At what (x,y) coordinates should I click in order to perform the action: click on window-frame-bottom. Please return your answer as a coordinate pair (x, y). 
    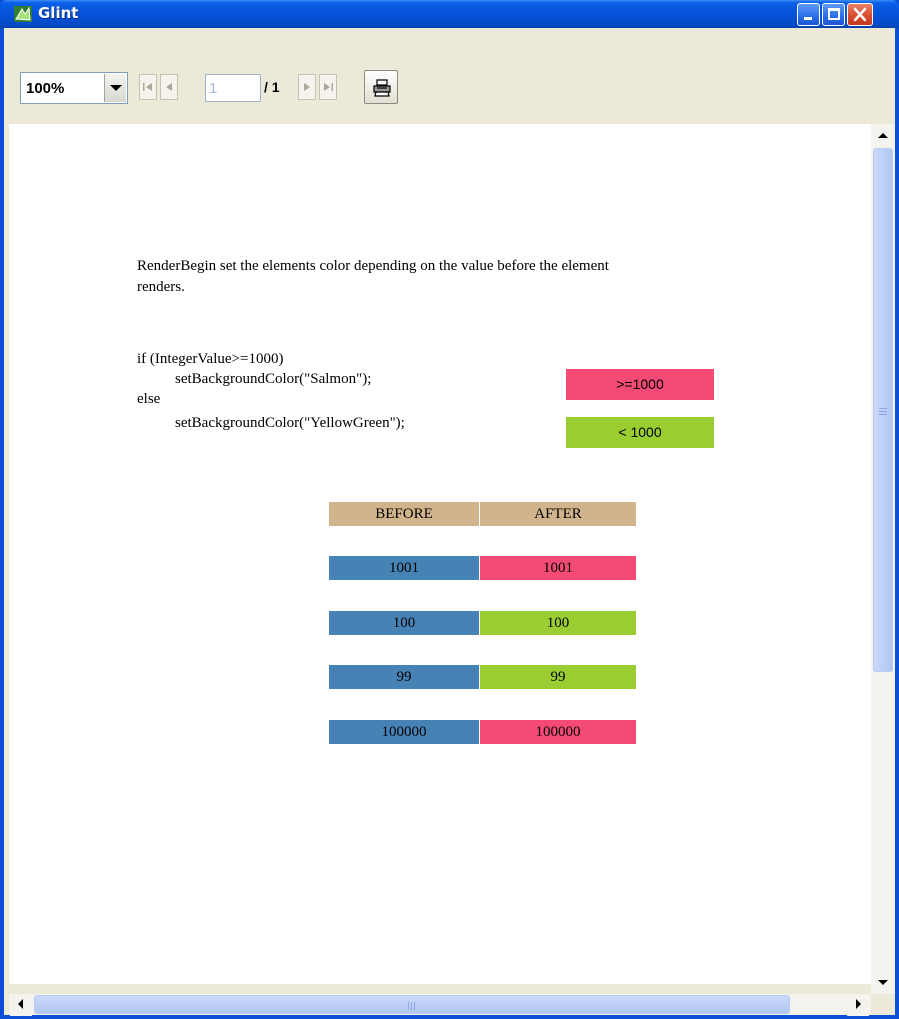
    Looking at the image, I should click on (449, 1017).